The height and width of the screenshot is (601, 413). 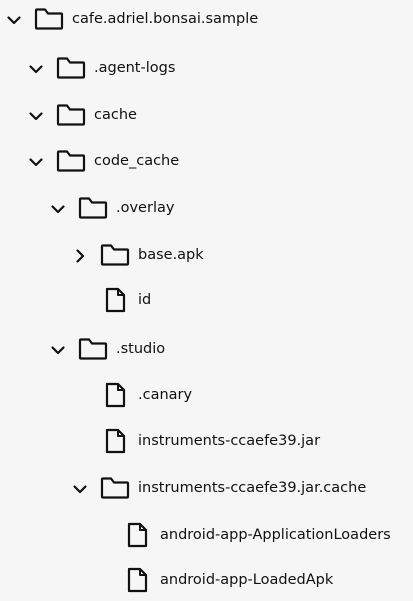 What do you see at coordinates (206, 162) in the screenshot?
I see `folder-row: code_cache` at bounding box center [206, 162].